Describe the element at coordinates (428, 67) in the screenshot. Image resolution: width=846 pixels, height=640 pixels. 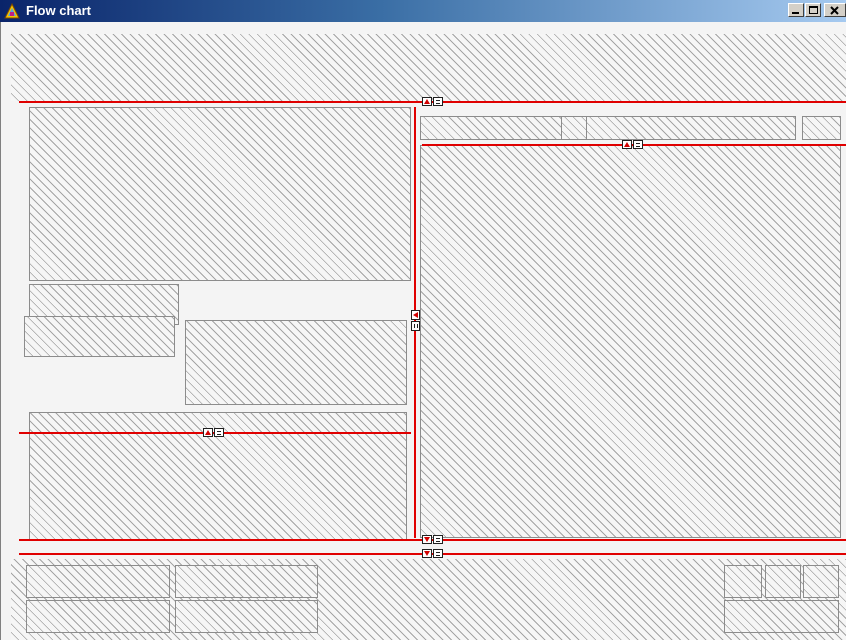
I see `top-panel` at that location.